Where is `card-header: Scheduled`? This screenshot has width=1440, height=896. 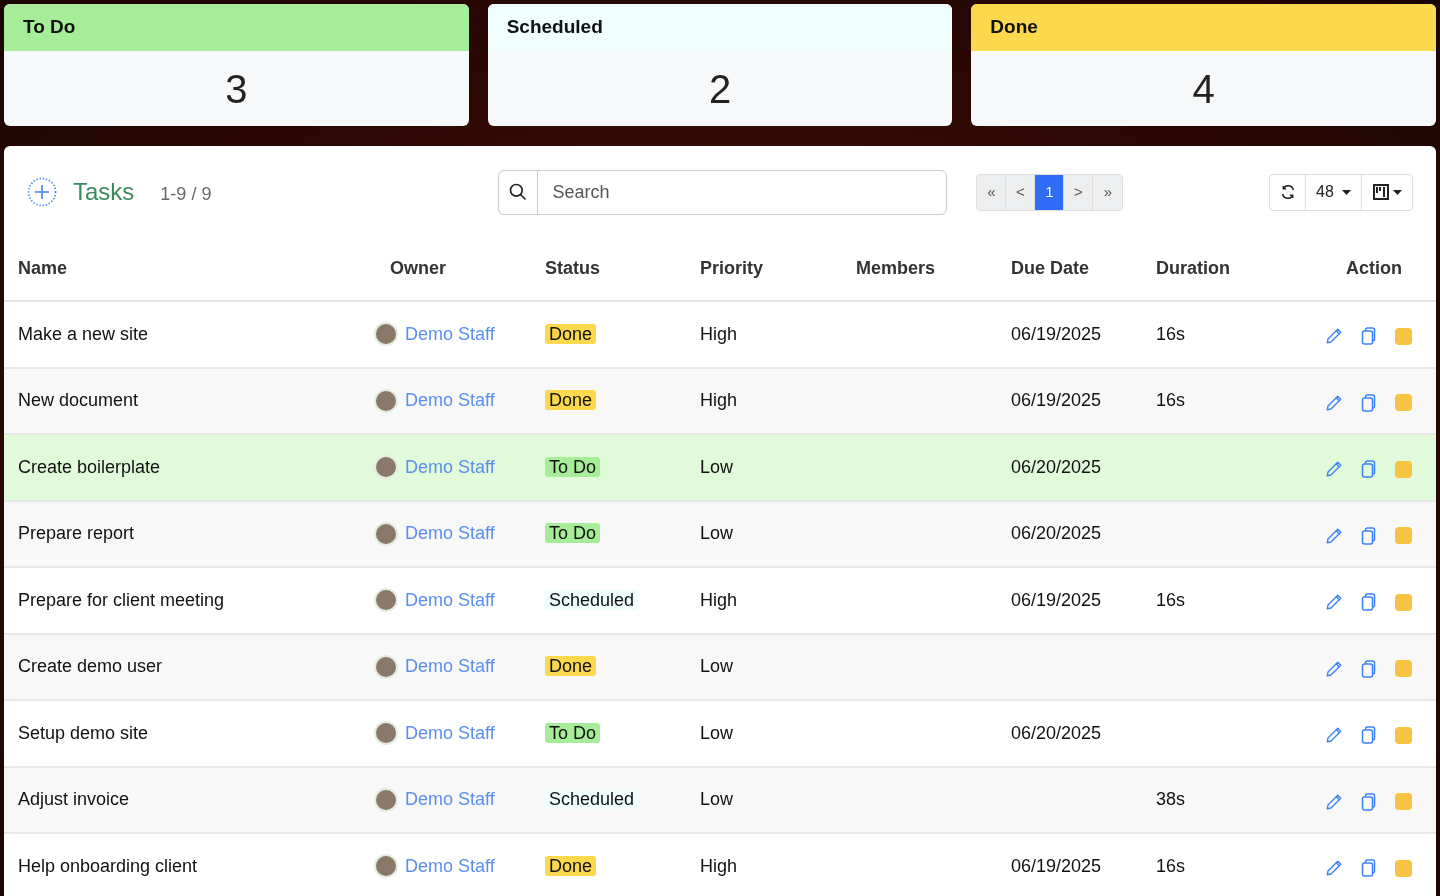
card-header: Scheduled is located at coordinates (720, 27).